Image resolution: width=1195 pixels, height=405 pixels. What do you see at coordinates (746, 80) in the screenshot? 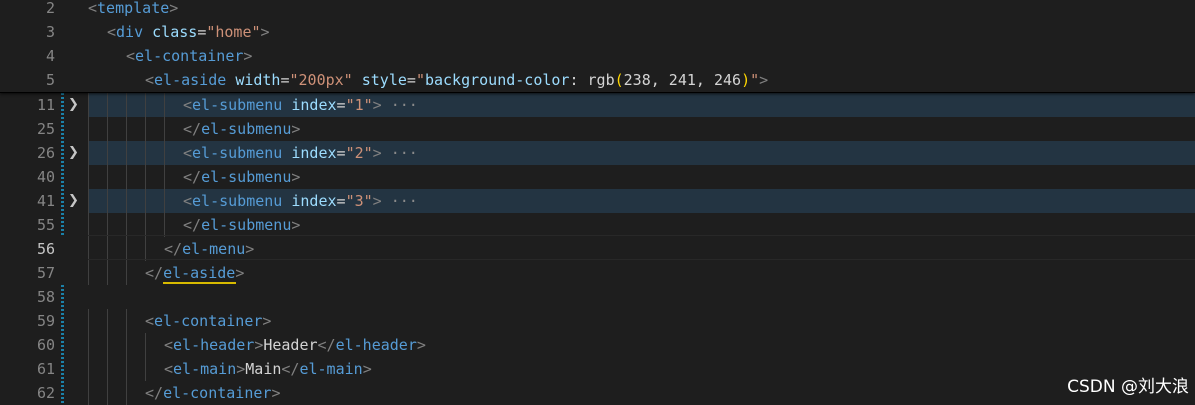
I see `code-token: )` at bounding box center [746, 80].